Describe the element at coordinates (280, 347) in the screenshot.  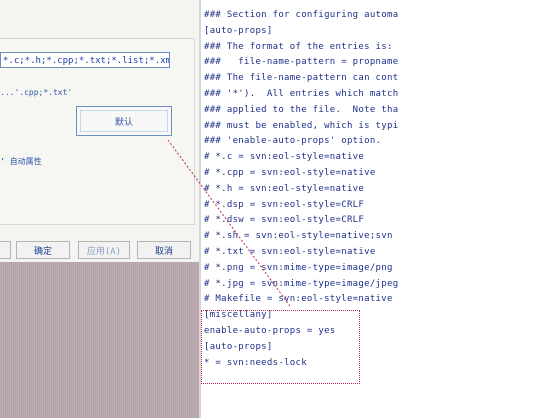
I see `highlight-annotation-box` at that location.